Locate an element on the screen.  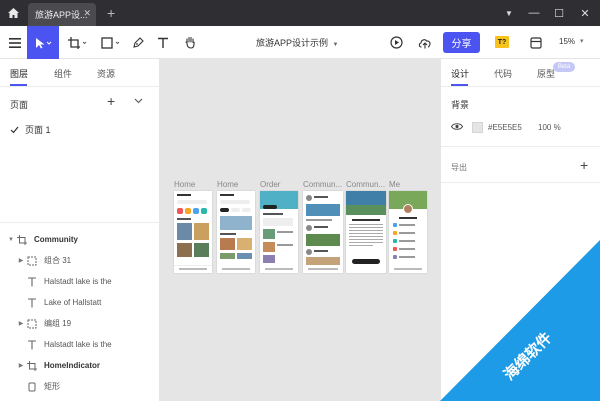
pen-tool-icon is located at coordinates (138, 42).